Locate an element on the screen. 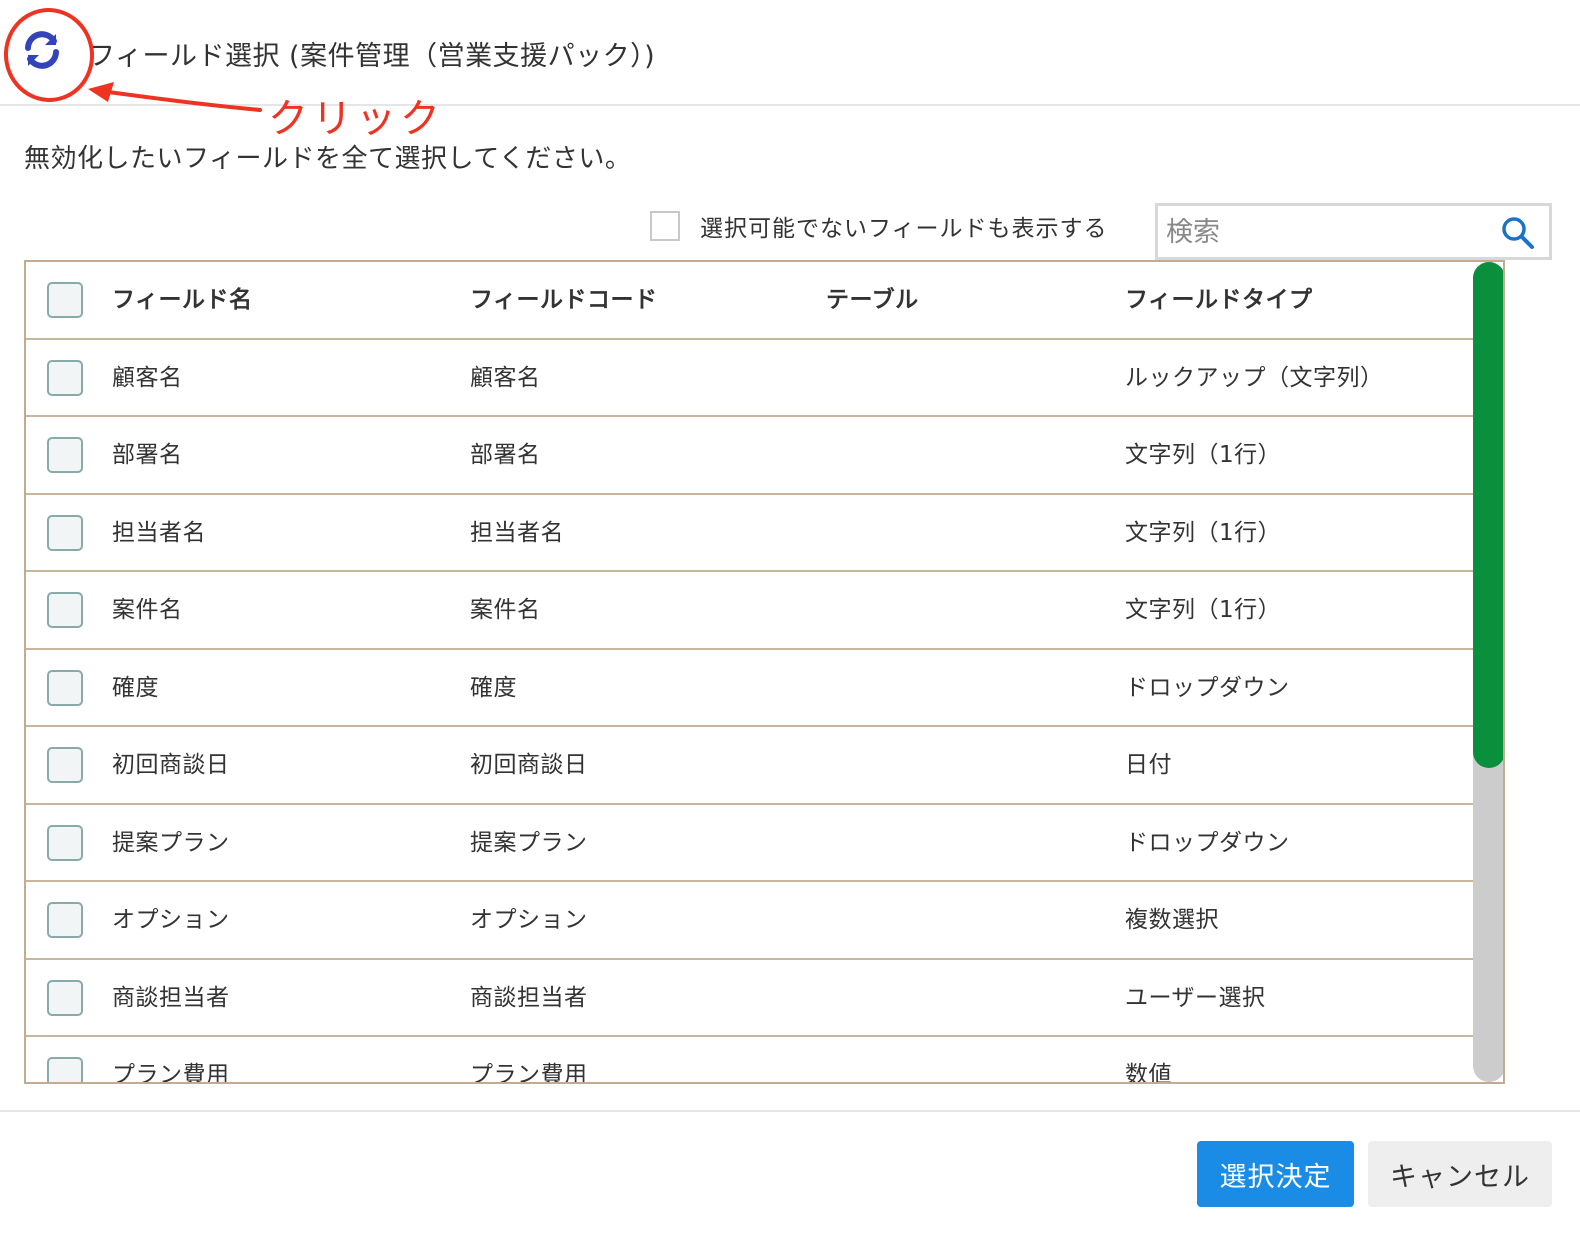  show-unselectable-toggle: 選択可能でないフィールドも表示する is located at coordinates (879, 226).